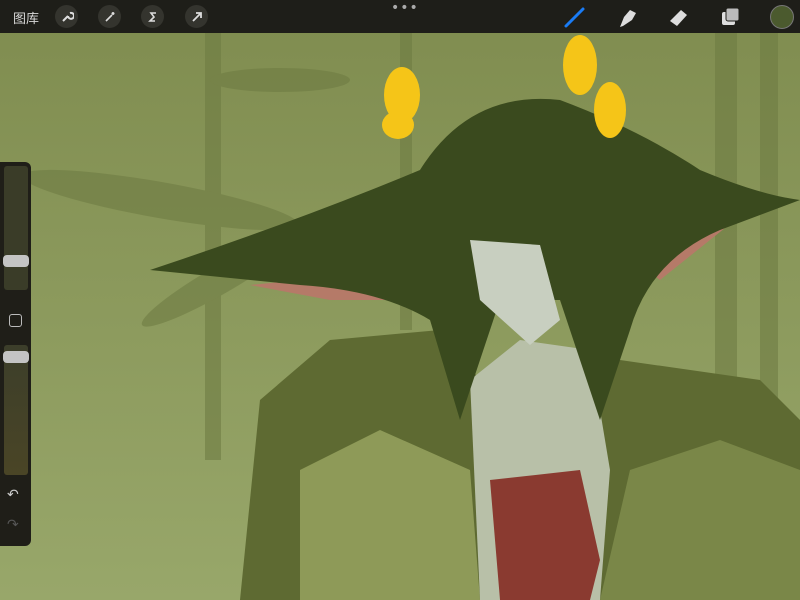 The image size is (800, 600). What do you see at coordinates (16, 357) in the screenshot?
I see `opacity-thumb` at bounding box center [16, 357].